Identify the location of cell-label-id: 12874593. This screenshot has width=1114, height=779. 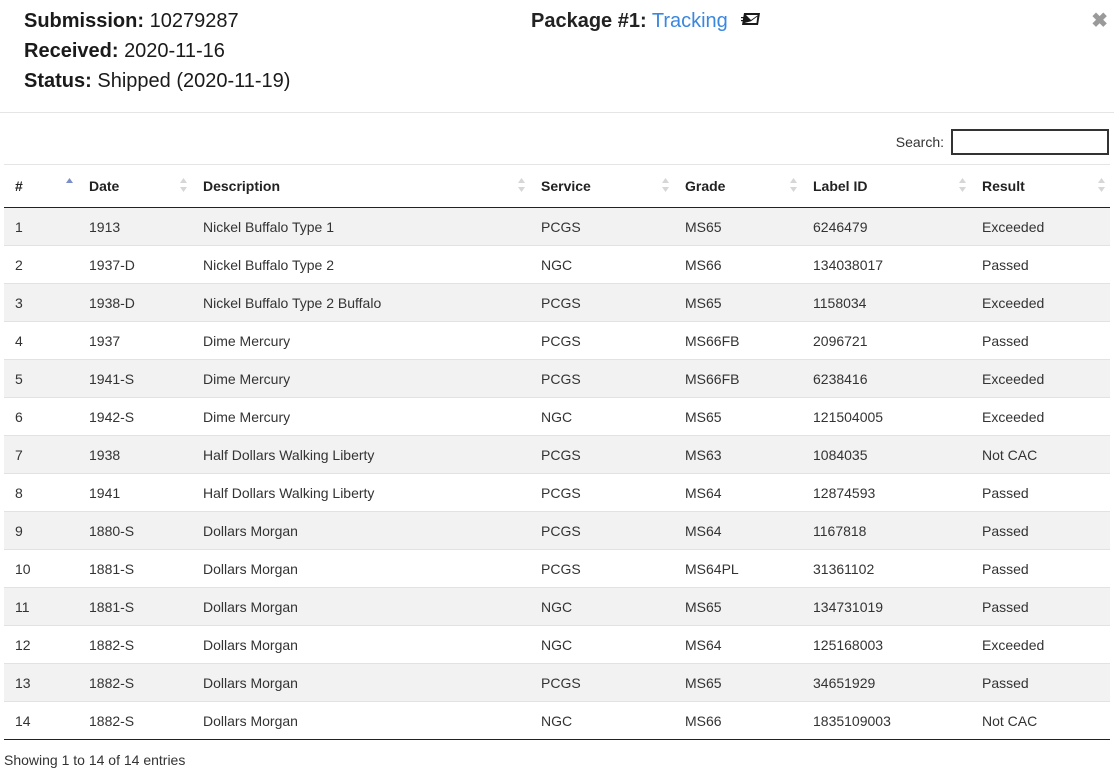
(886, 492).